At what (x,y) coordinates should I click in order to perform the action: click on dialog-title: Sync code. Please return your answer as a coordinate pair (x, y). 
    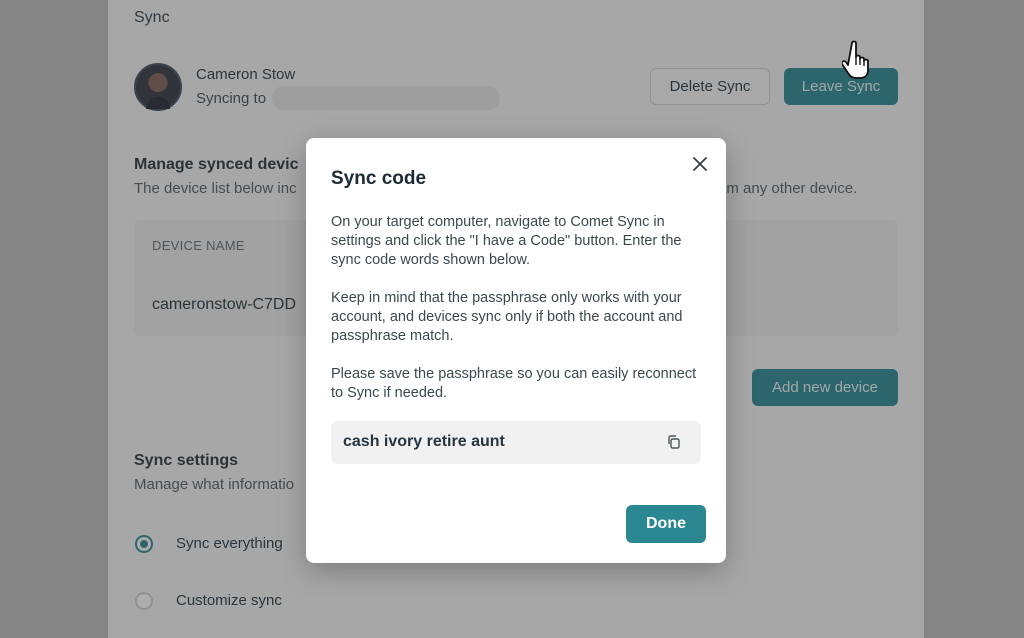
    Looking at the image, I should click on (379, 178).